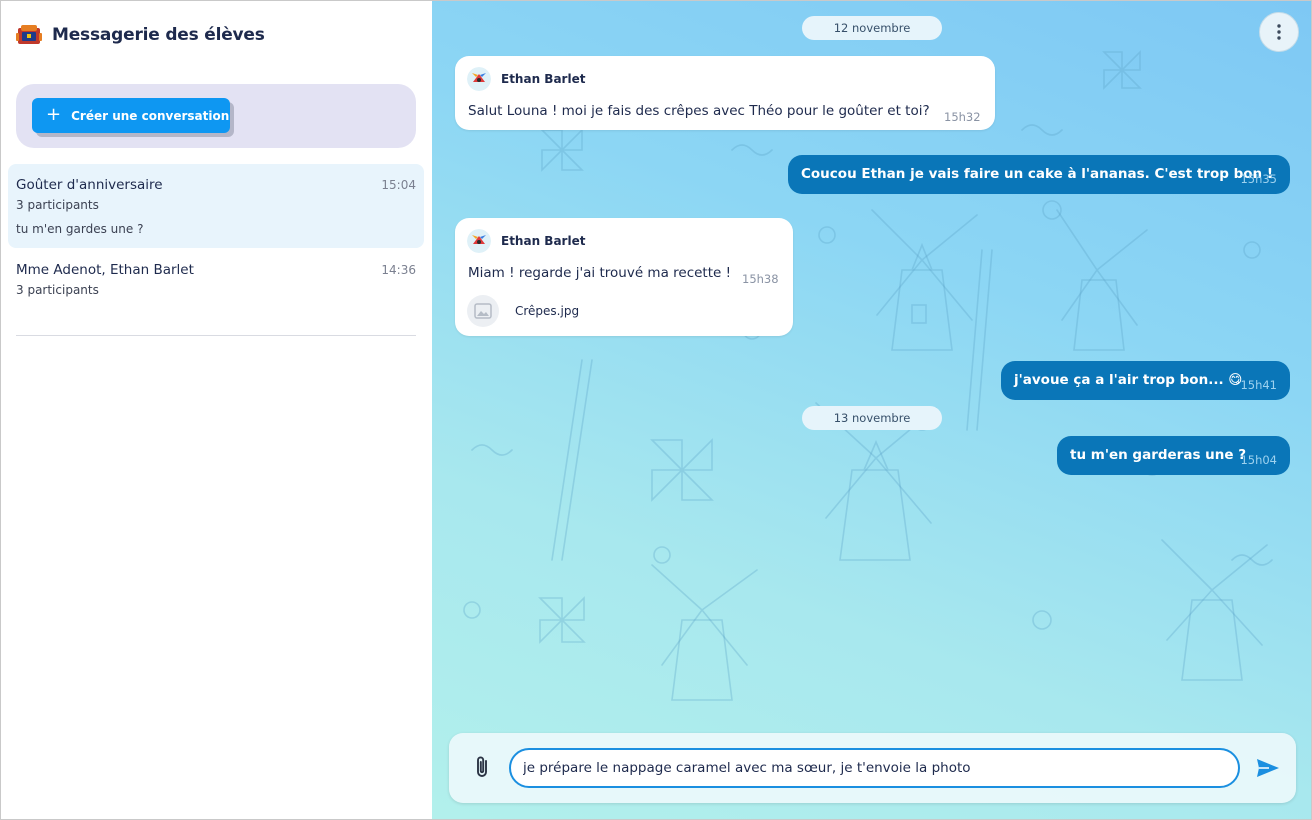 The width and height of the screenshot is (1312, 820). I want to click on conversation-title: Goûter d'anniversaire, so click(89, 185).